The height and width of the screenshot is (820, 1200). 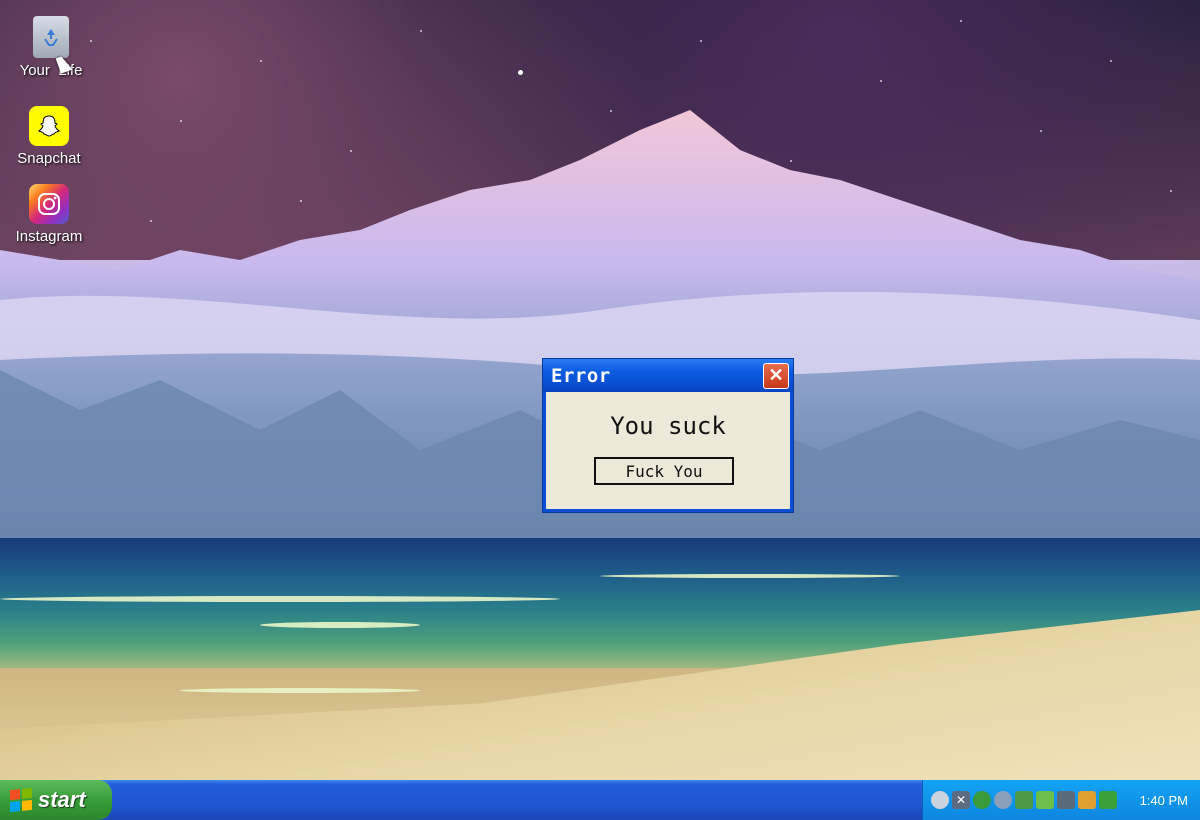 What do you see at coordinates (961, 800) in the screenshot?
I see `alert-icon: ✕` at bounding box center [961, 800].